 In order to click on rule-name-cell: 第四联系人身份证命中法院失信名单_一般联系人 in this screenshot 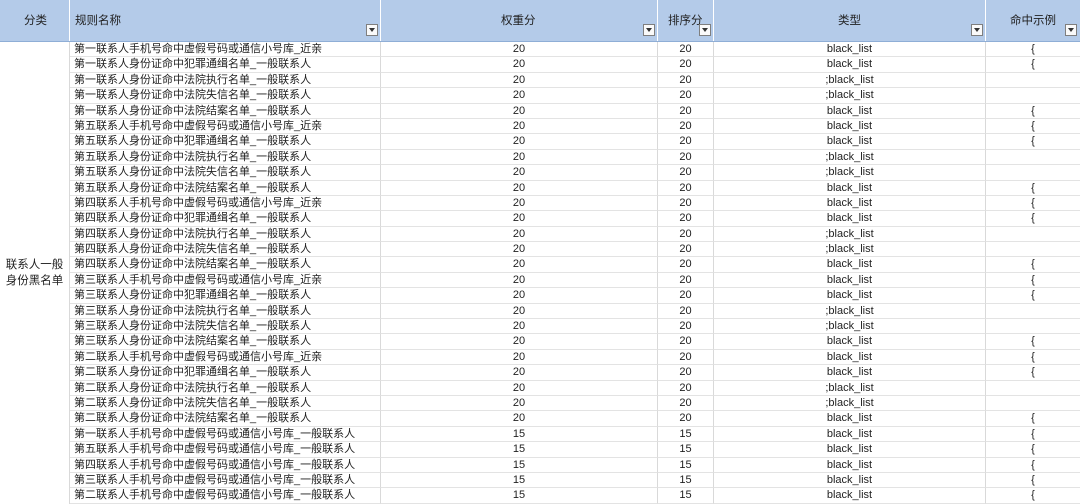, I will do `click(225, 250)`.